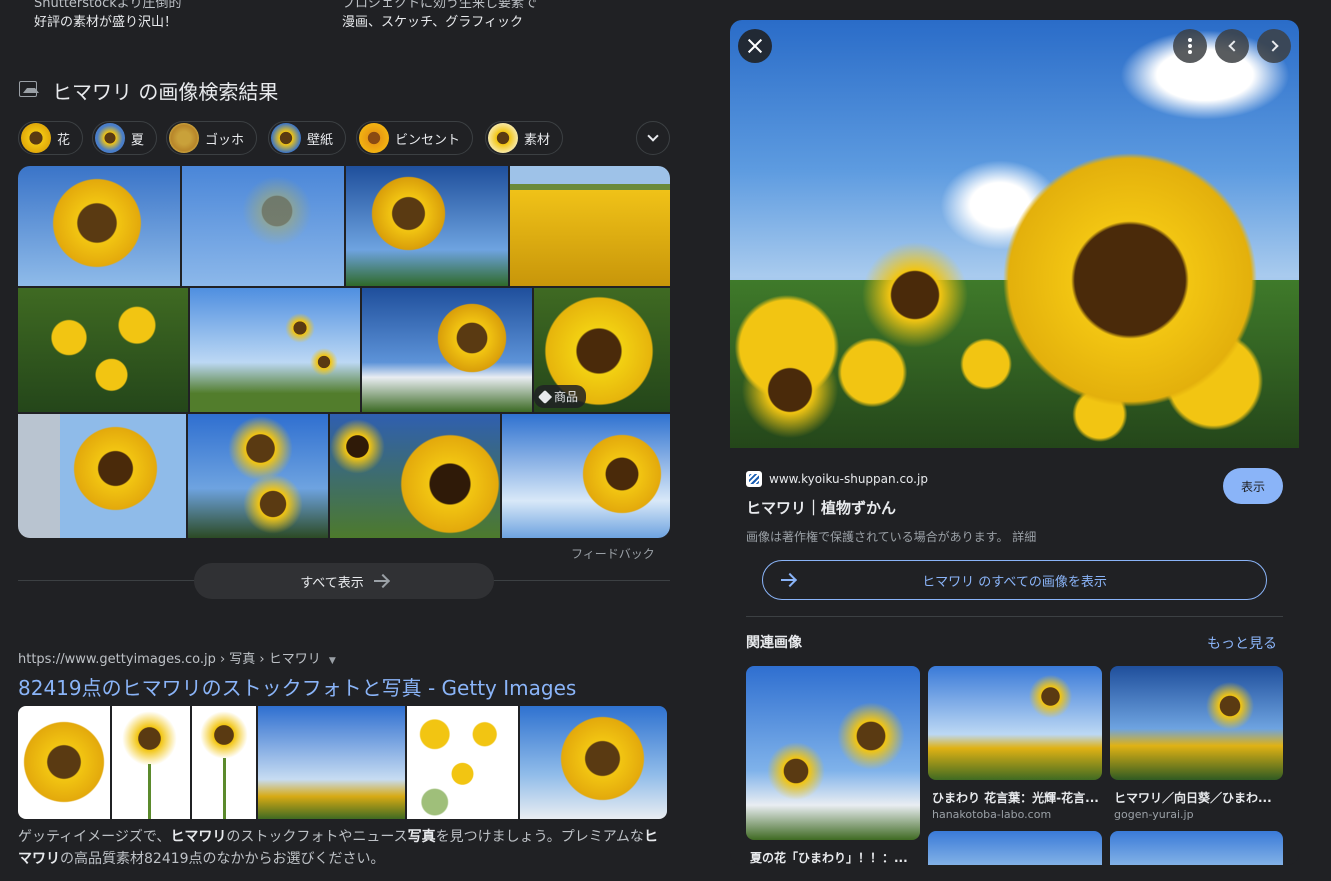 The image size is (1331, 881). I want to click on chip-label: 壁紙, so click(320, 140).